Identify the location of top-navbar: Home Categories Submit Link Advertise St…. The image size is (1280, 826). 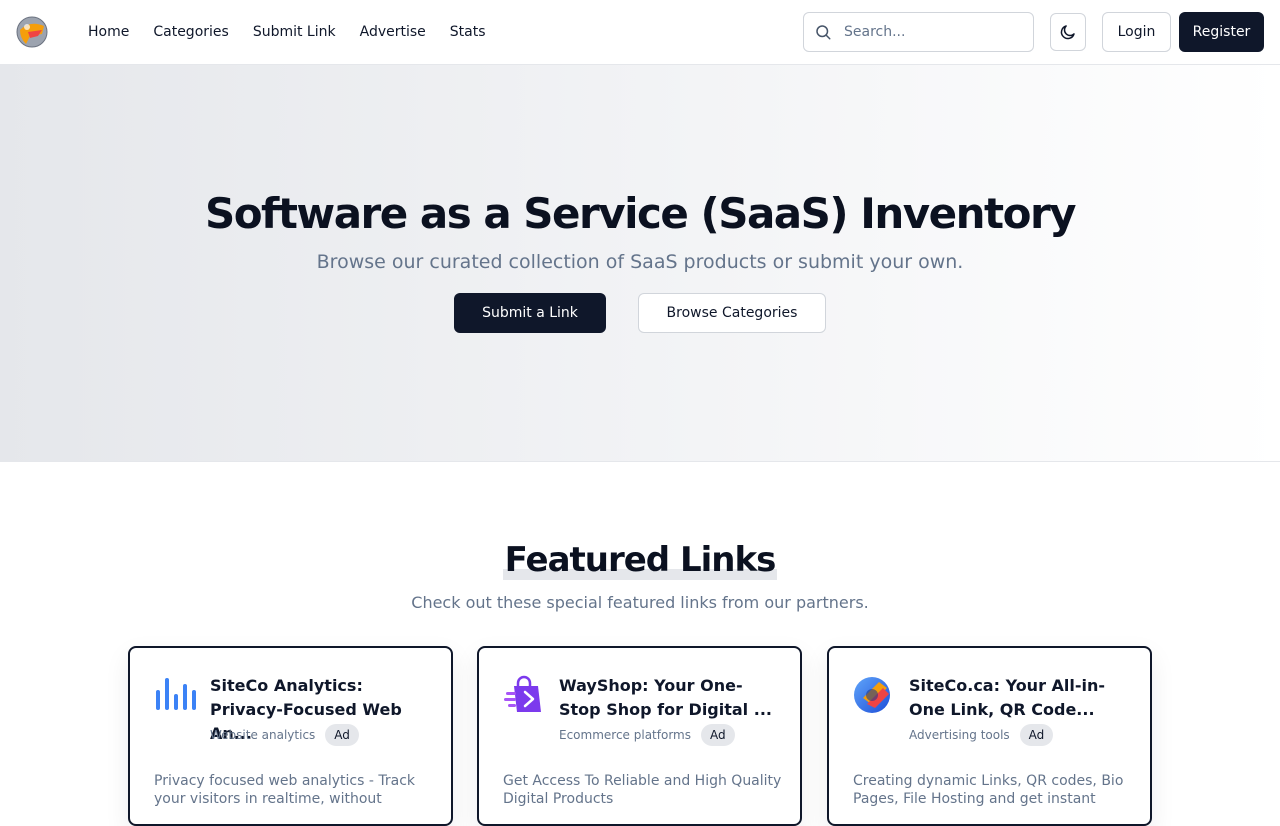
(640, 32).